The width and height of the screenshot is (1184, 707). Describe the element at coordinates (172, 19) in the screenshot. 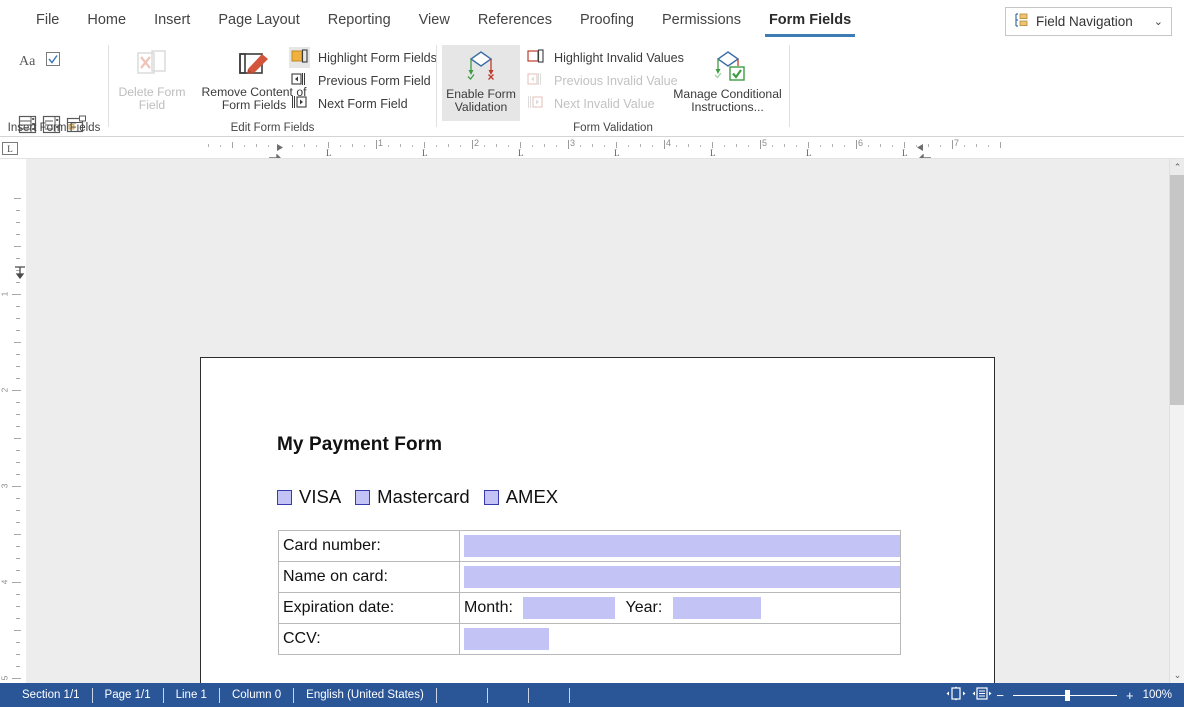

I see `tab-insert: Insert` at that location.